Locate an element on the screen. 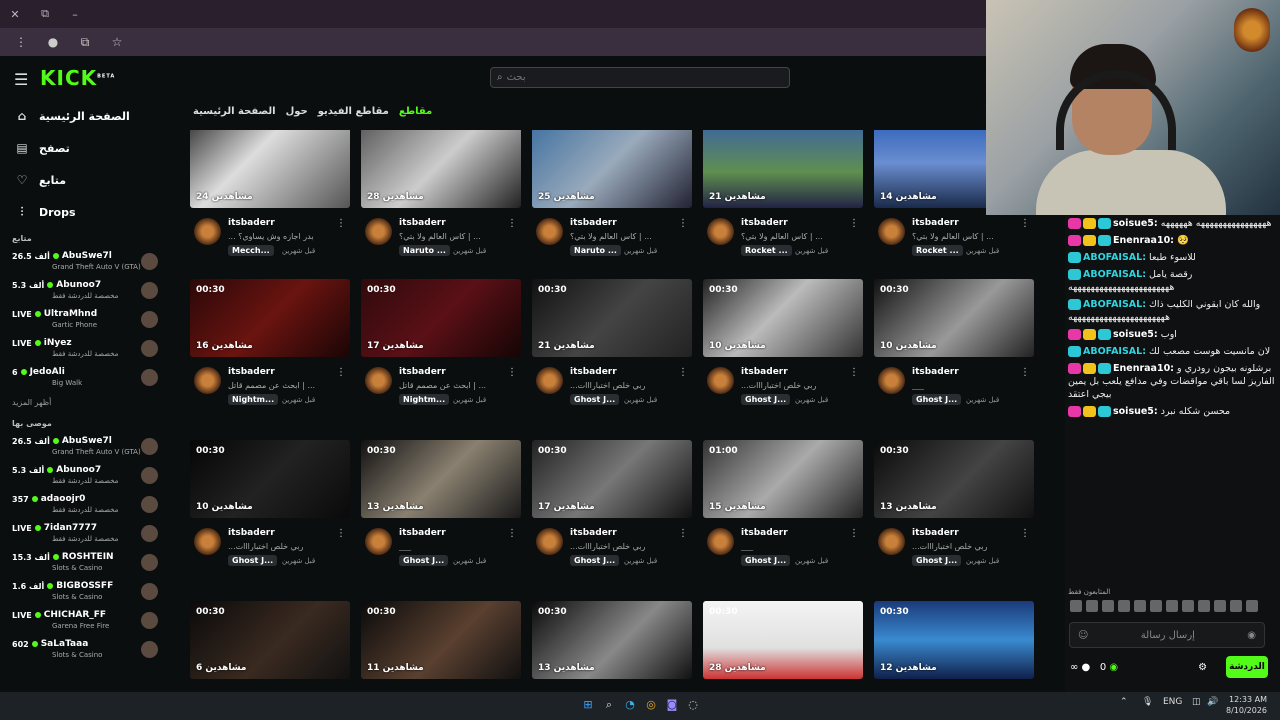 This screenshot has height=720, width=1280. language-indicator: ENG is located at coordinates (1172, 702).